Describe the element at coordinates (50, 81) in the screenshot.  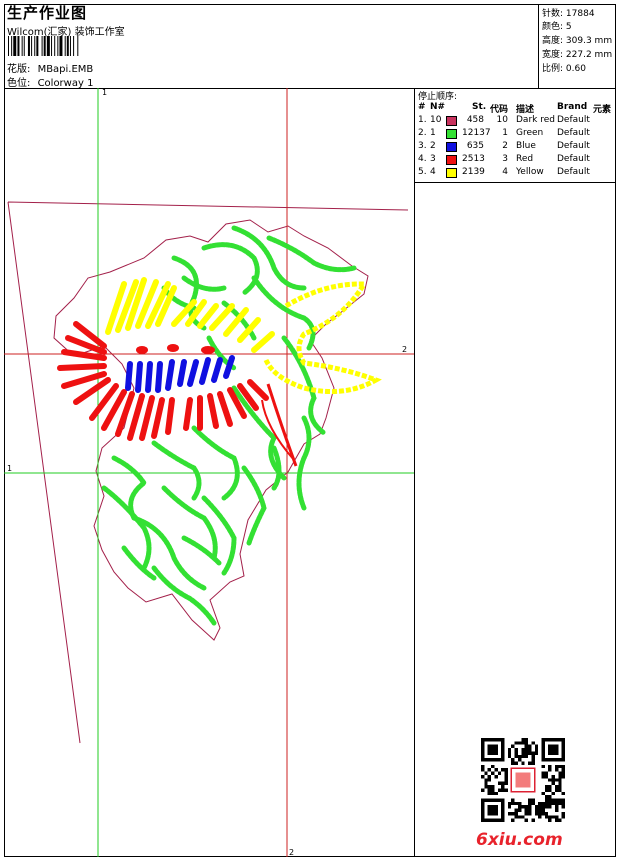
I see `colorway-line: 色位: Colorway 1` at that location.